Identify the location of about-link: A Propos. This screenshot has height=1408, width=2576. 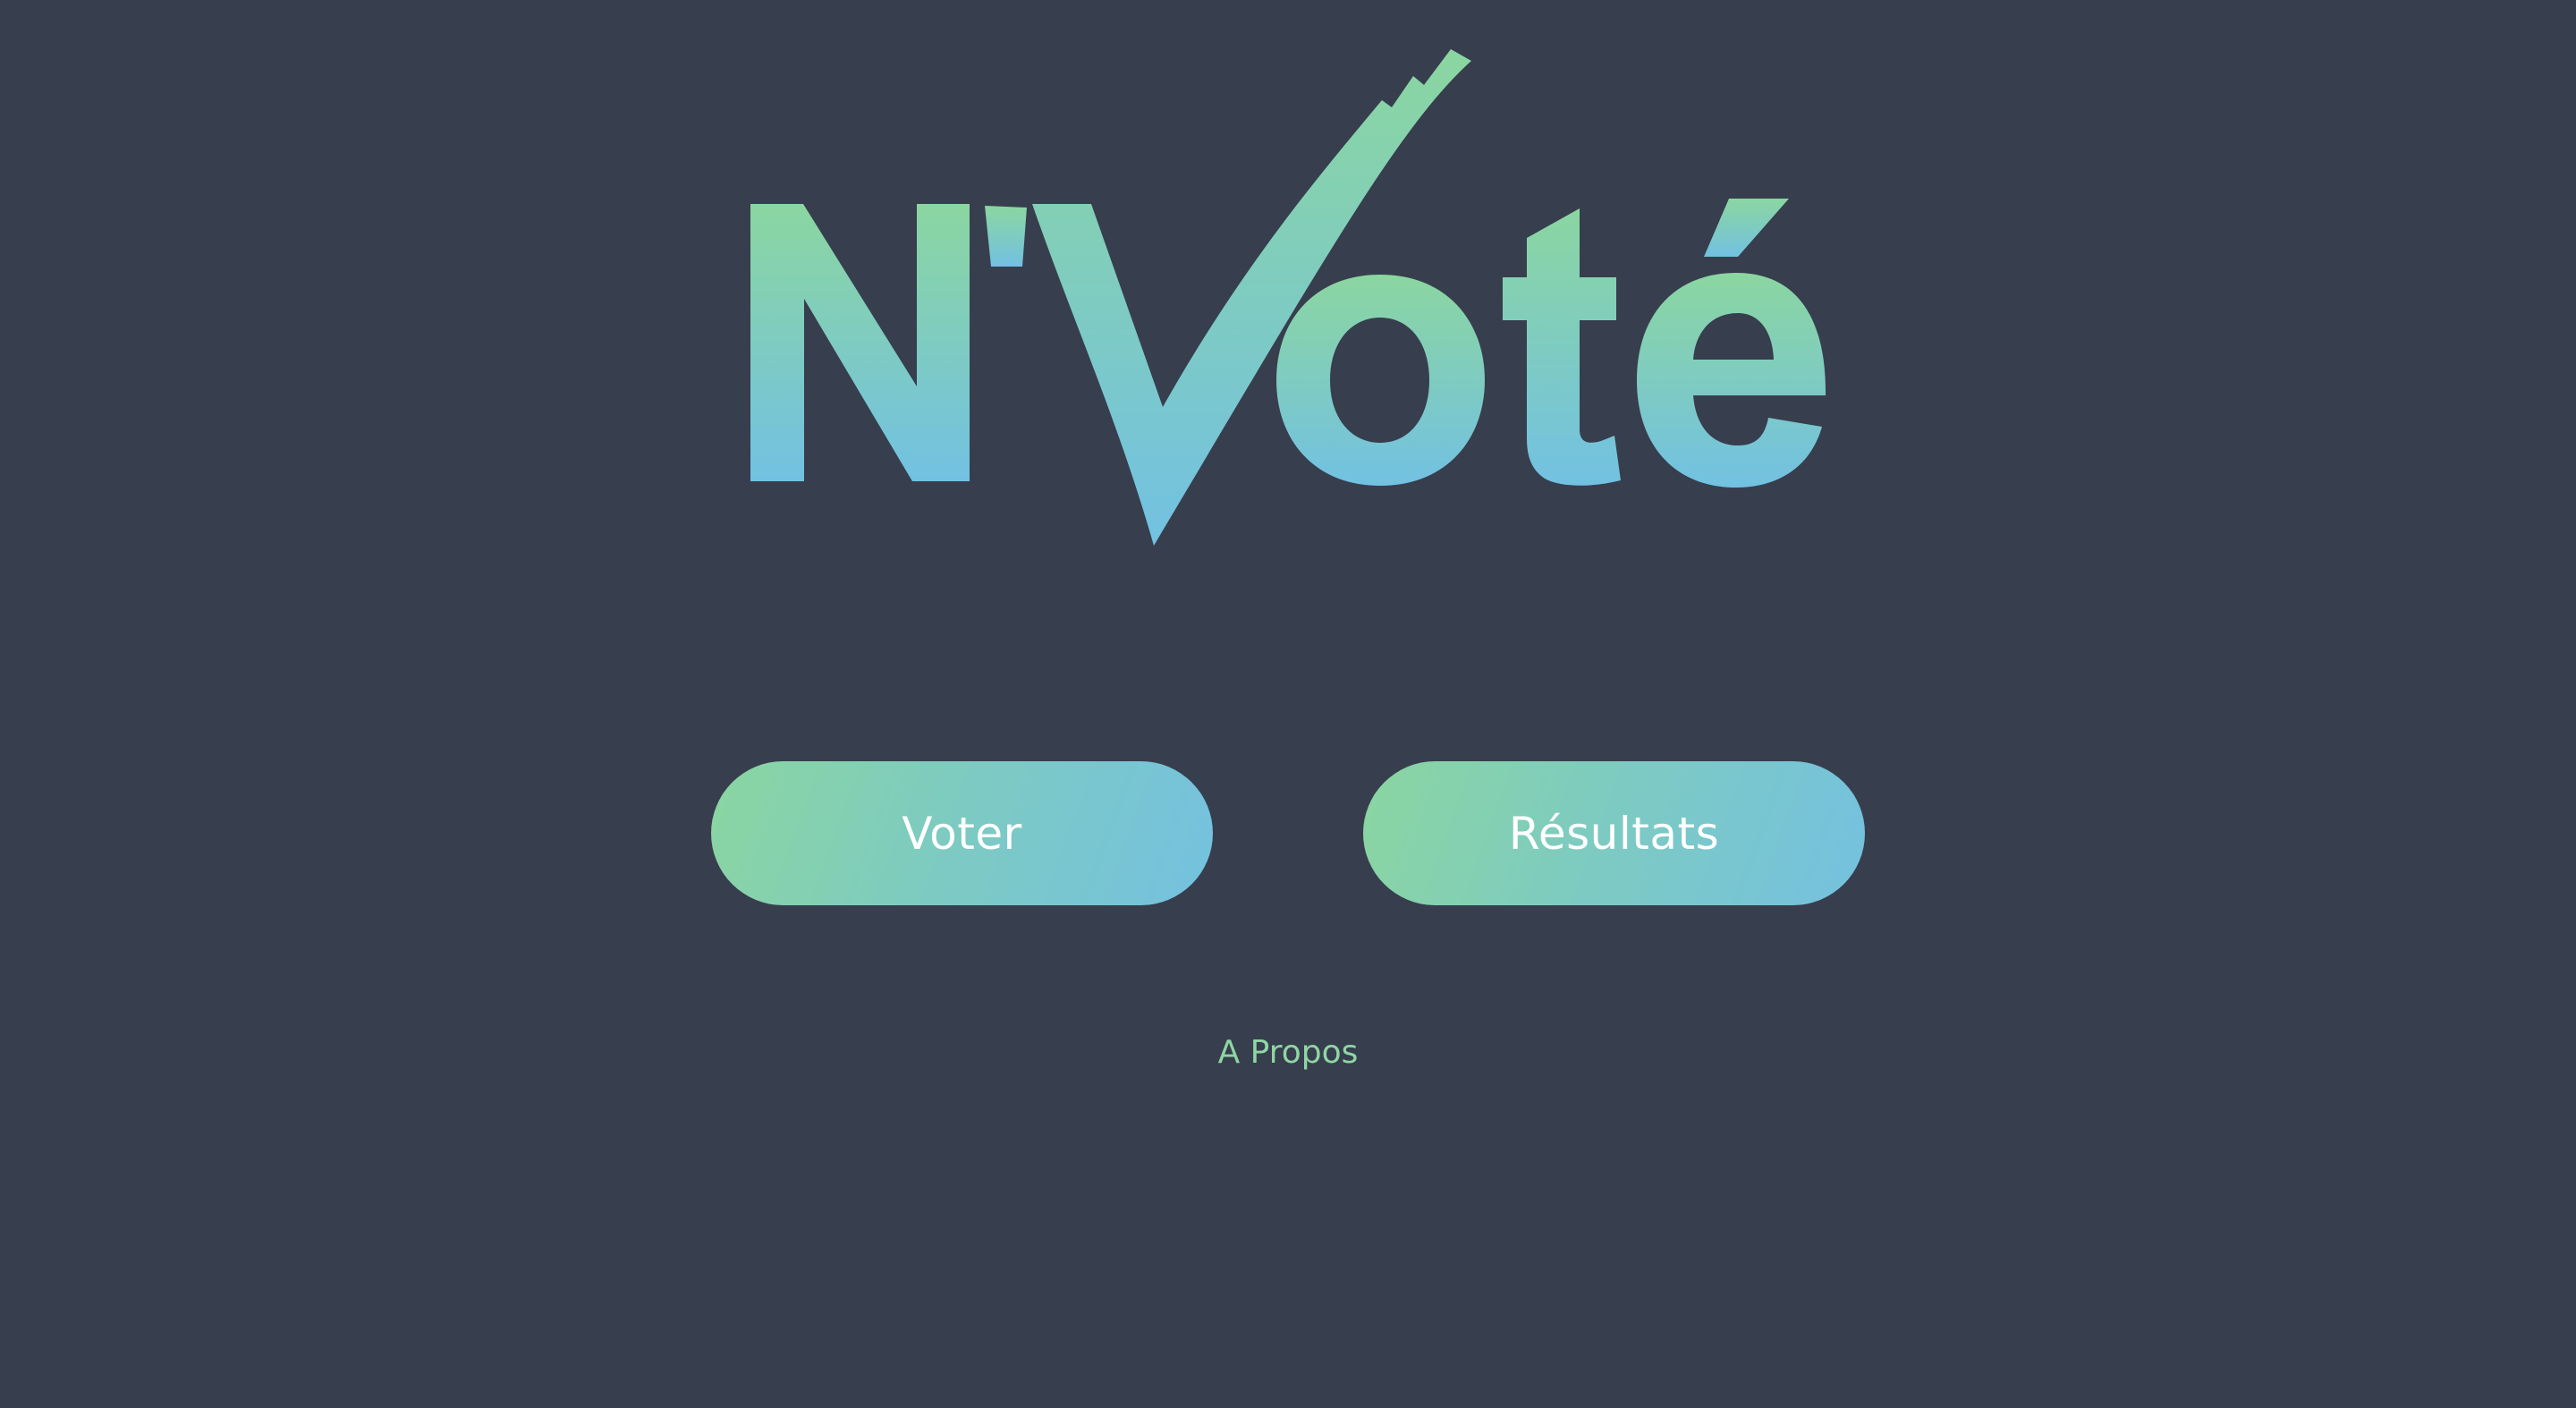
(1288, 1052).